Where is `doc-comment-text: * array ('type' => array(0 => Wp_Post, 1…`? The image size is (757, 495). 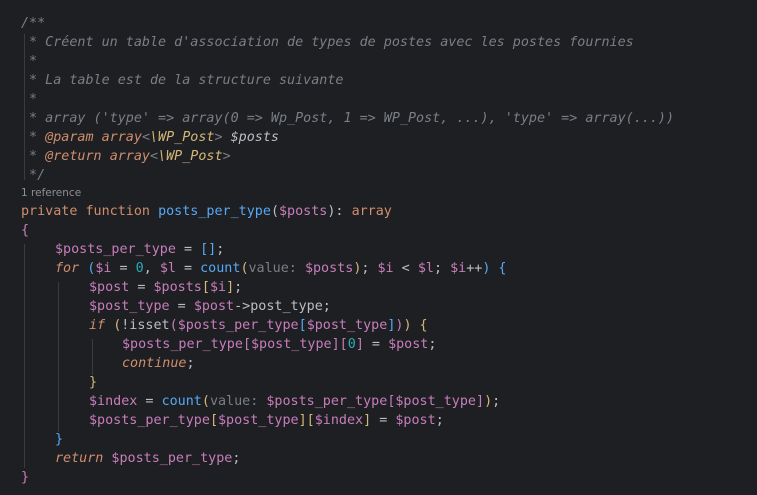
doc-comment-text: * array ('type' => array(0 => Wp_Post, 1… is located at coordinates (348, 118).